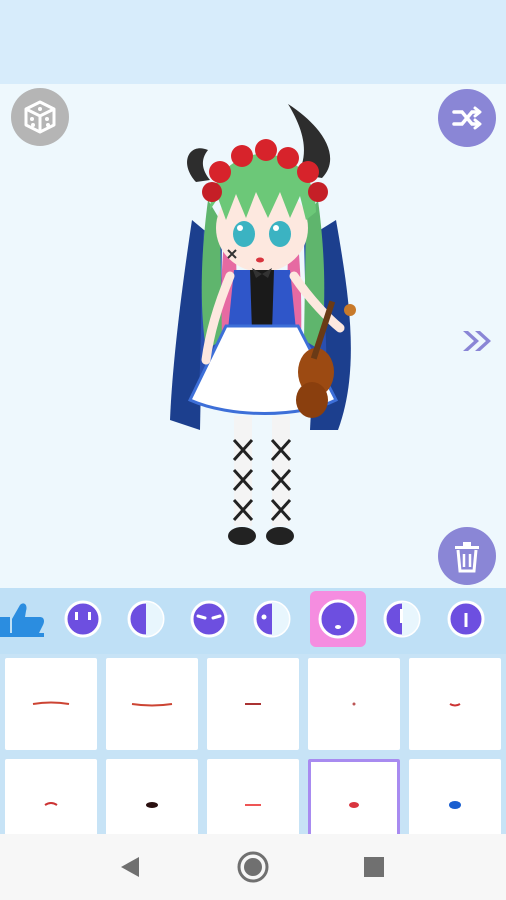 This screenshot has height=900, width=506. I want to click on face-closed-eyes-icon, so click(209, 619).